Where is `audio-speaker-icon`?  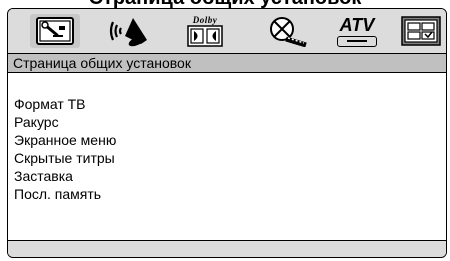 audio-speaker-icon is located at coordinates (129, 31).